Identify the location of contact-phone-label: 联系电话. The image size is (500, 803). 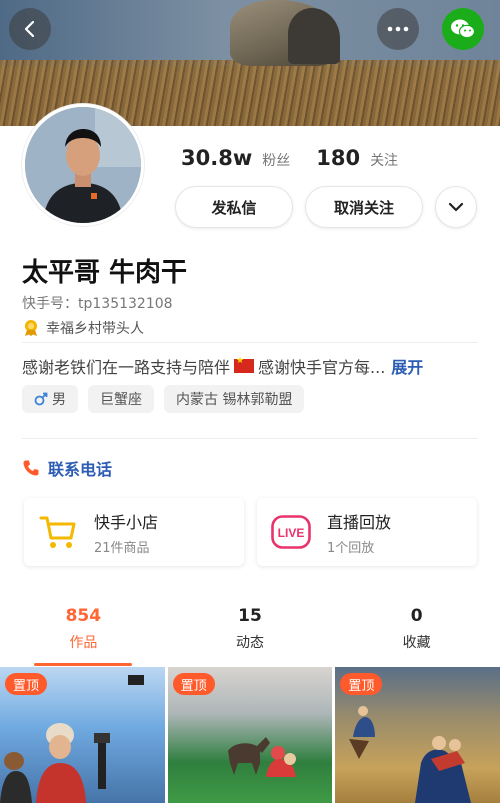
(80, 469).